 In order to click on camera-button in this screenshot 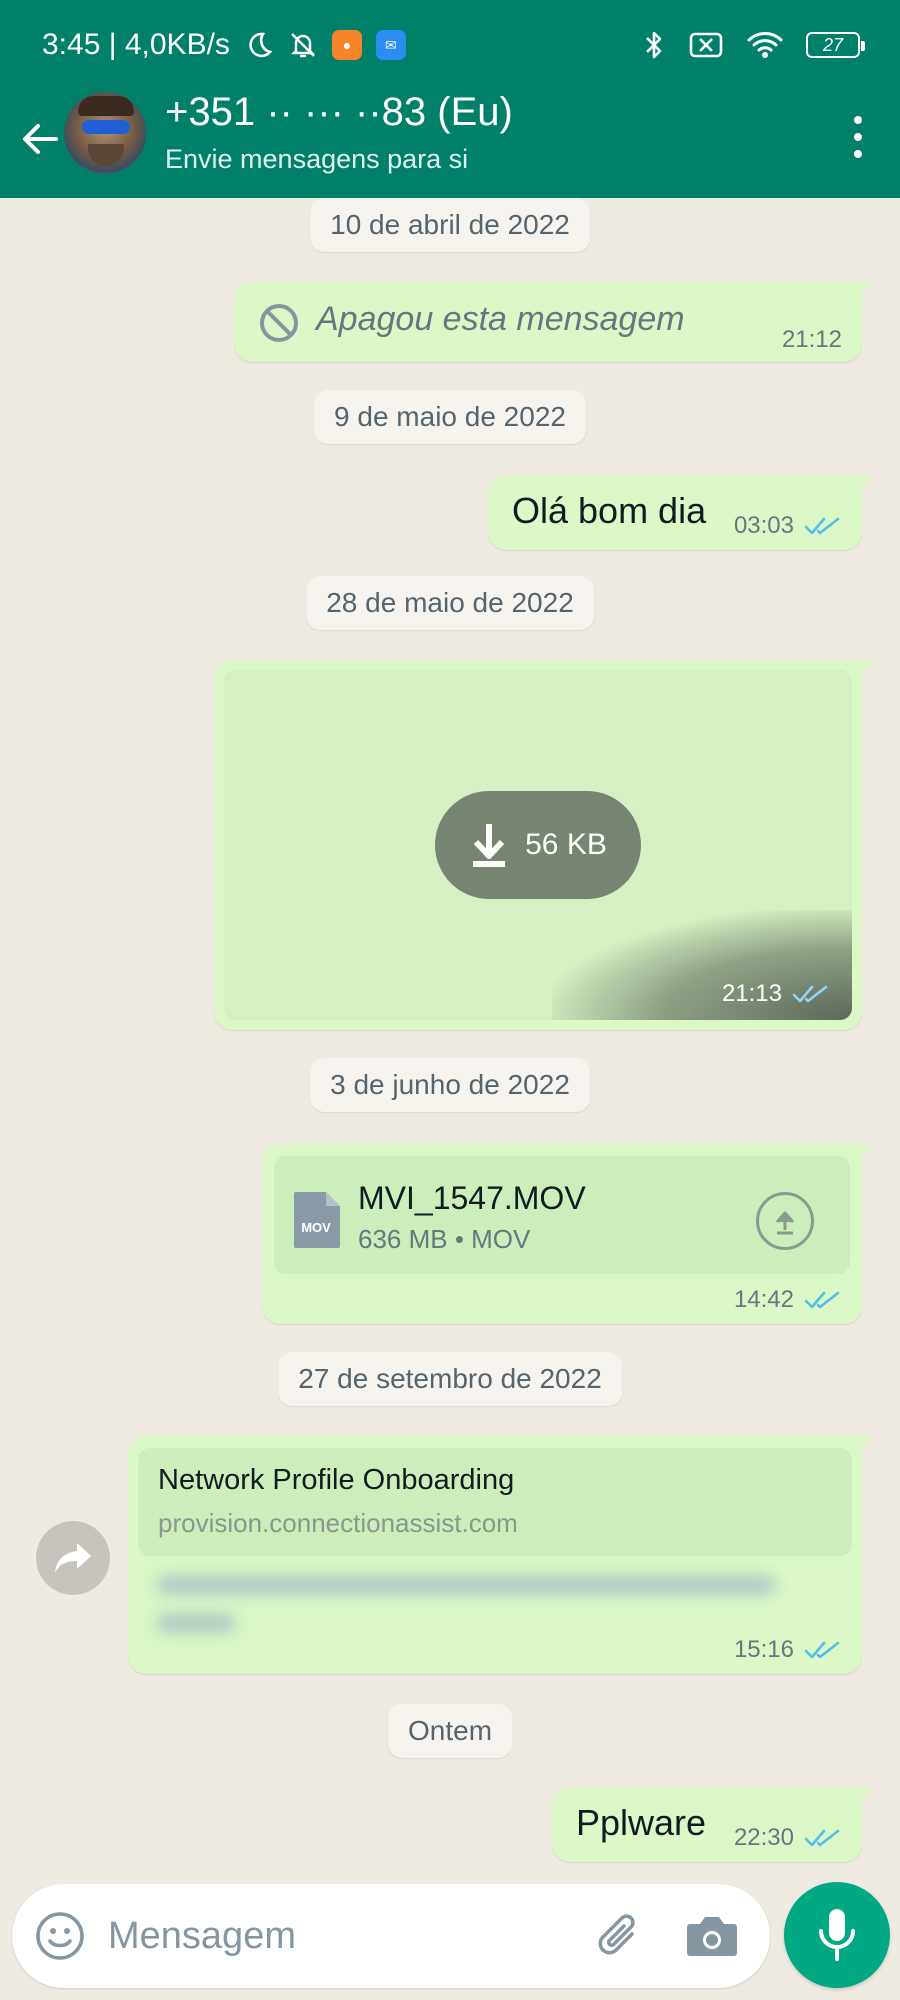, I will do `click(712, 1936)`.